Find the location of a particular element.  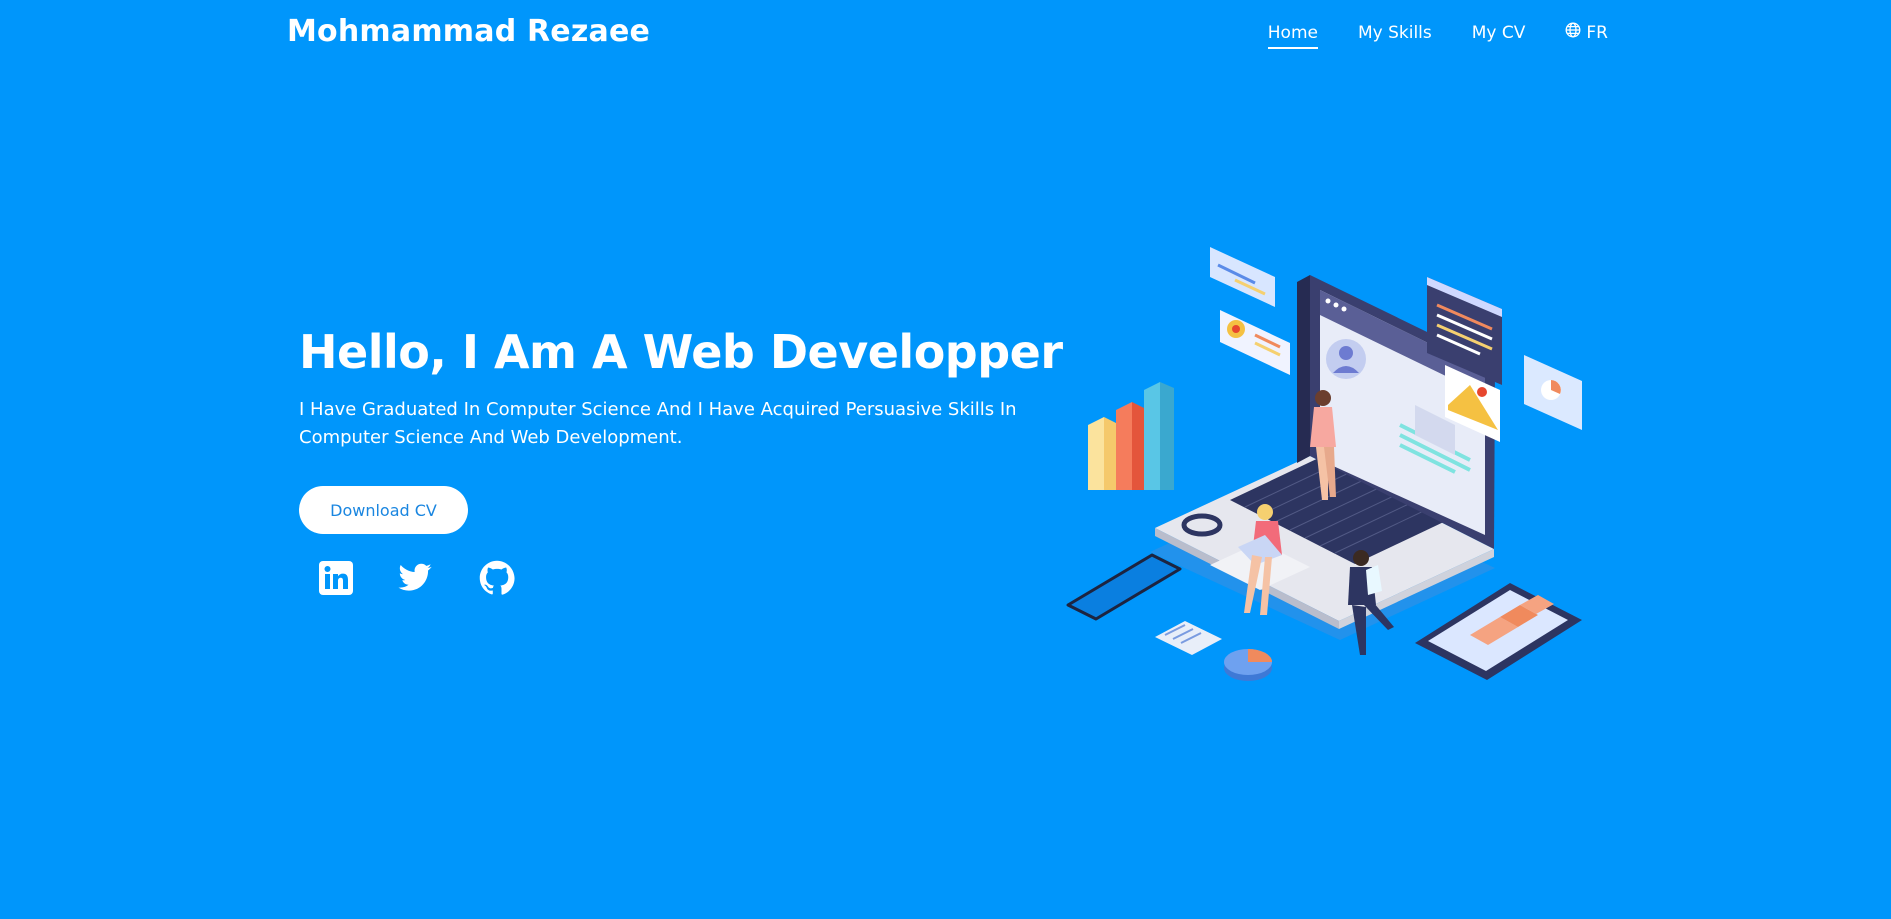

github-icon is located at coordinates (497, 578).